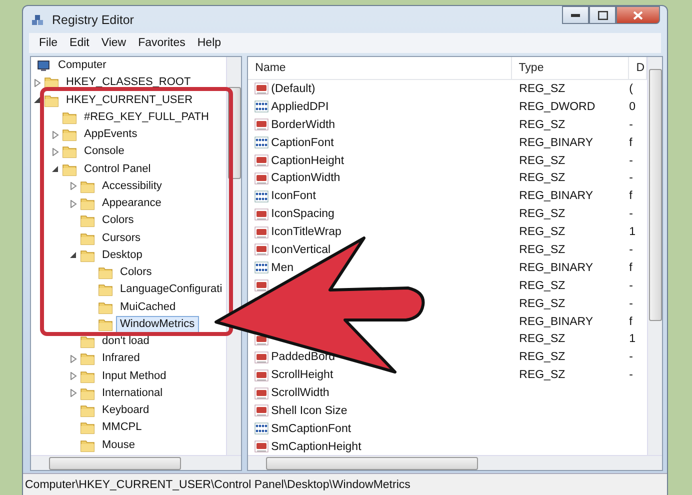  I want to click on tree-item: WindowMetrics, so click(157, 324).